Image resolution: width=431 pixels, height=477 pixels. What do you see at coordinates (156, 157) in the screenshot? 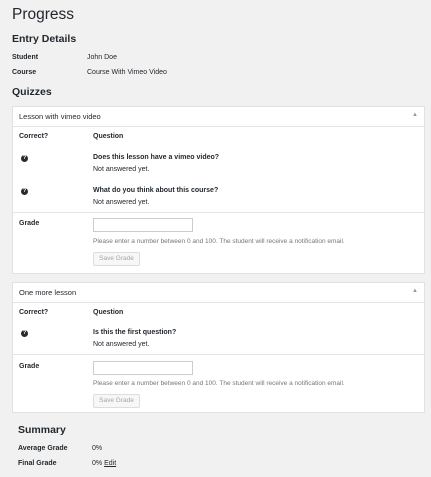
I see `question-text: Does this lesson have a vimeo video?` at bounding box center [156, 157].